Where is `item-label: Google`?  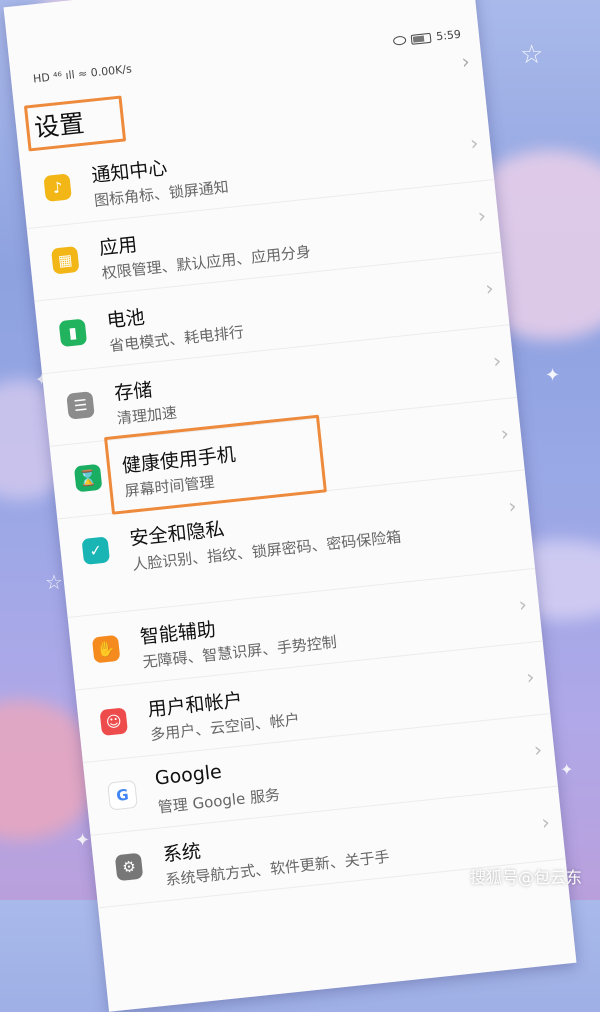
item-label: Google is located at coordinates (188, 775).